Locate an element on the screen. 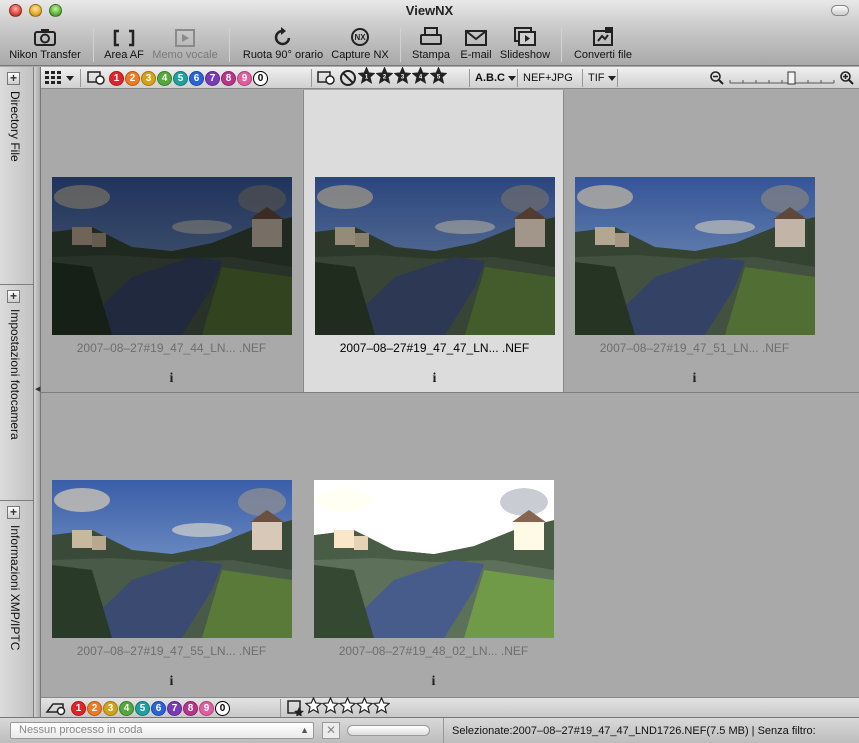  sidebar-tab-directory: + Directory File is located at coordinates (17, 176).